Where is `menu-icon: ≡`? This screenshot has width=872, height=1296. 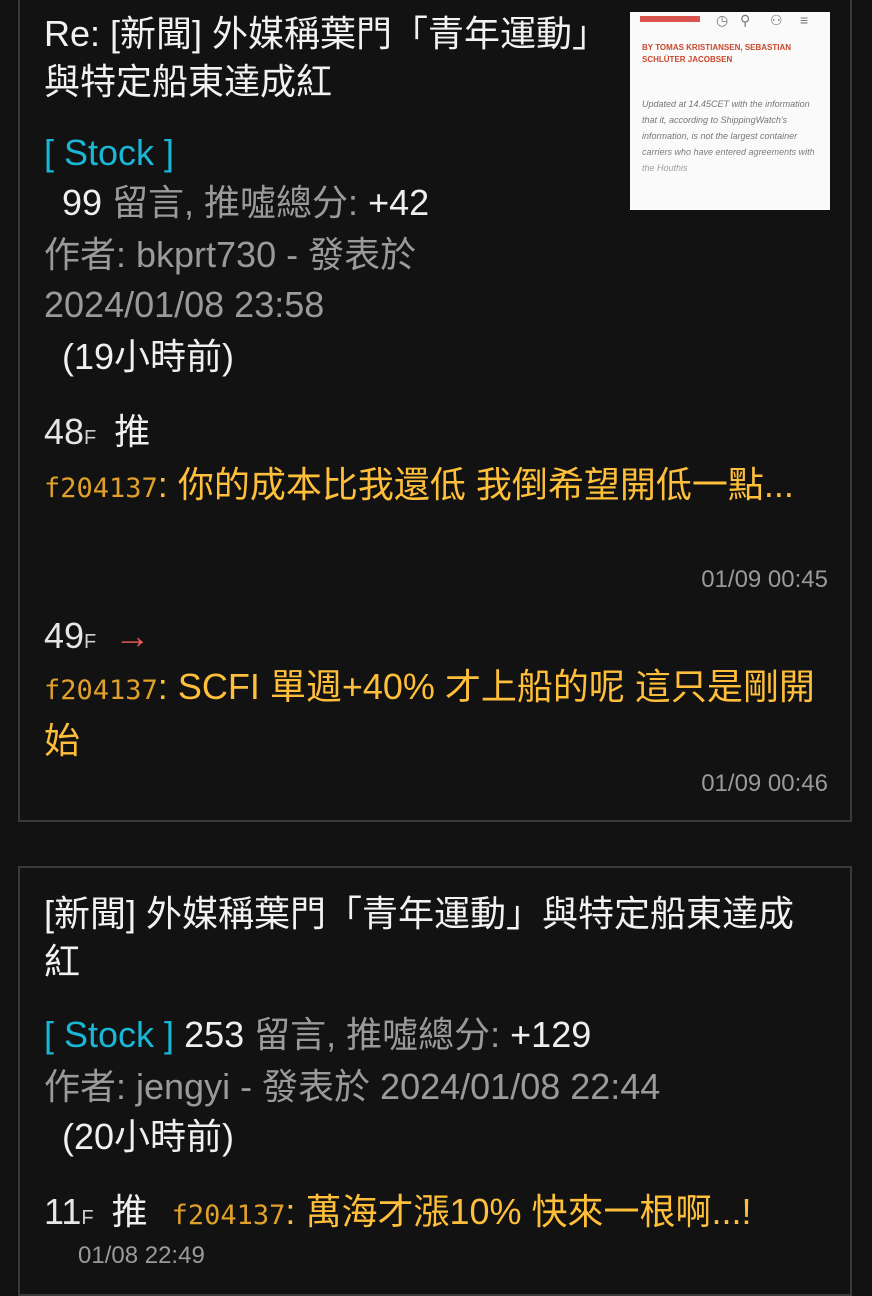
menu-icon: ≡ is located at coordinates (804, 20).